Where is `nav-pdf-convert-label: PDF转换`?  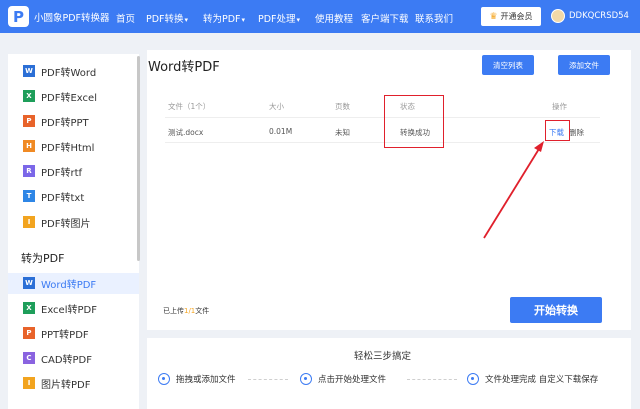 nav-pdf-convert-label: PDF转换 is located at coordinates (165, 19).